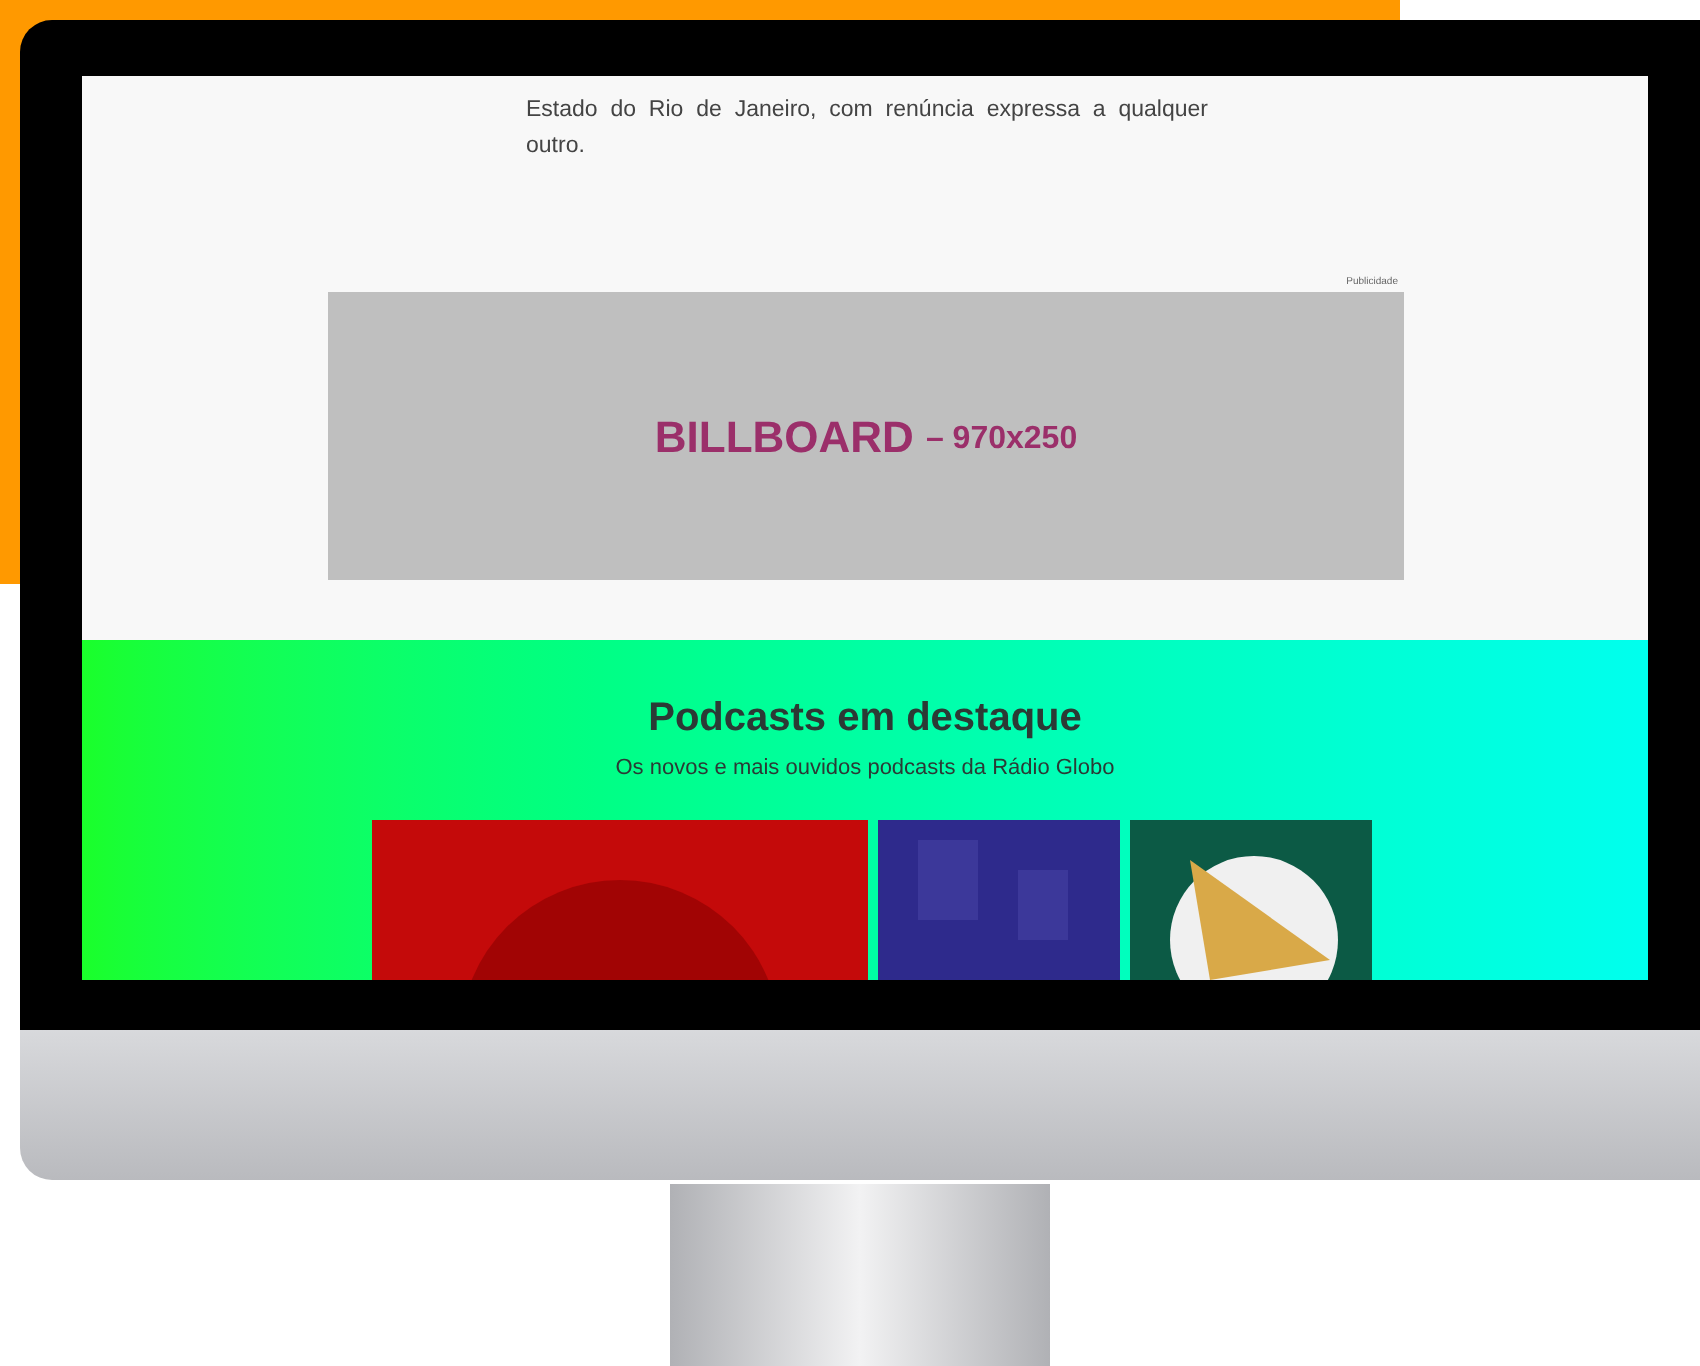 The width and height of the screenshot is (1700, 1366). I want to click on ad-size: – 970x250, so click(1001, 439).